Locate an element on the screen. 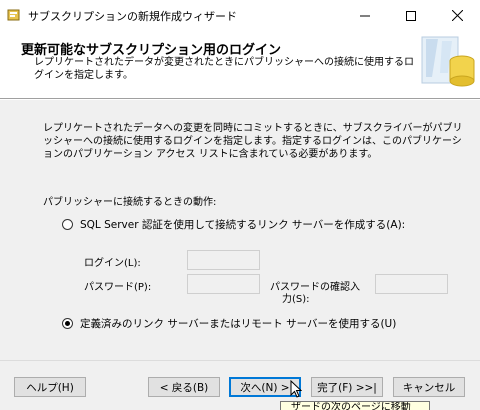 The height and width of the screenshot is (410, 480). confirm-password-label-line2: 力(S): is located at coordinates (296, 299).